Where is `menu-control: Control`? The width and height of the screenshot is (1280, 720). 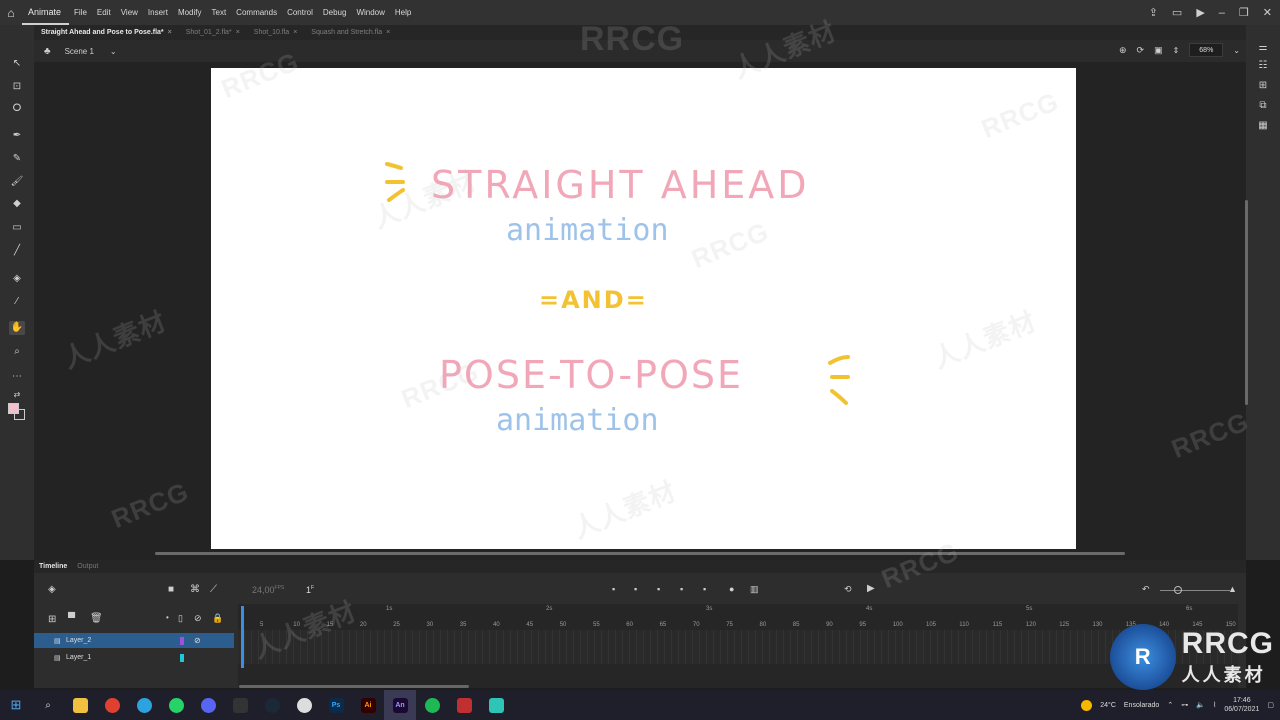 menu-control: Control is located at coordinates (300, 12).